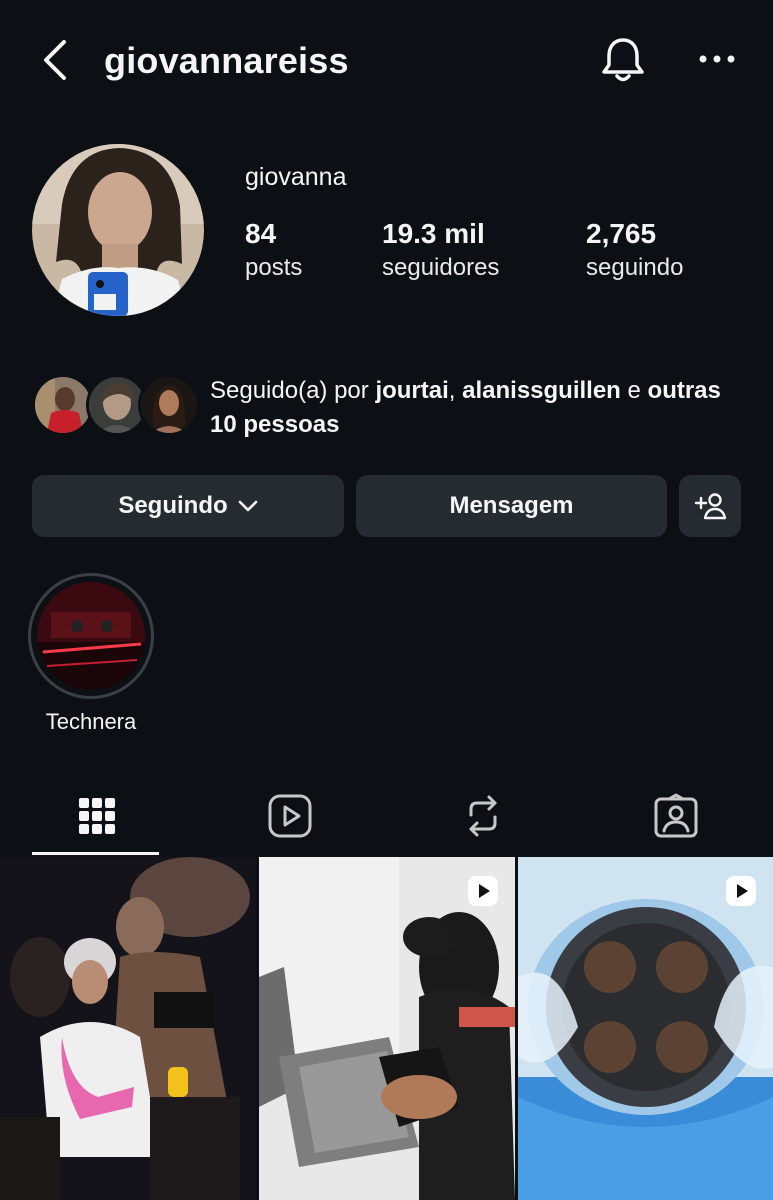  What do you see at coordinates (441, 267) in the screenshot?
I see `stat-followers-label: seguidores` at bounding box center [441, 267].